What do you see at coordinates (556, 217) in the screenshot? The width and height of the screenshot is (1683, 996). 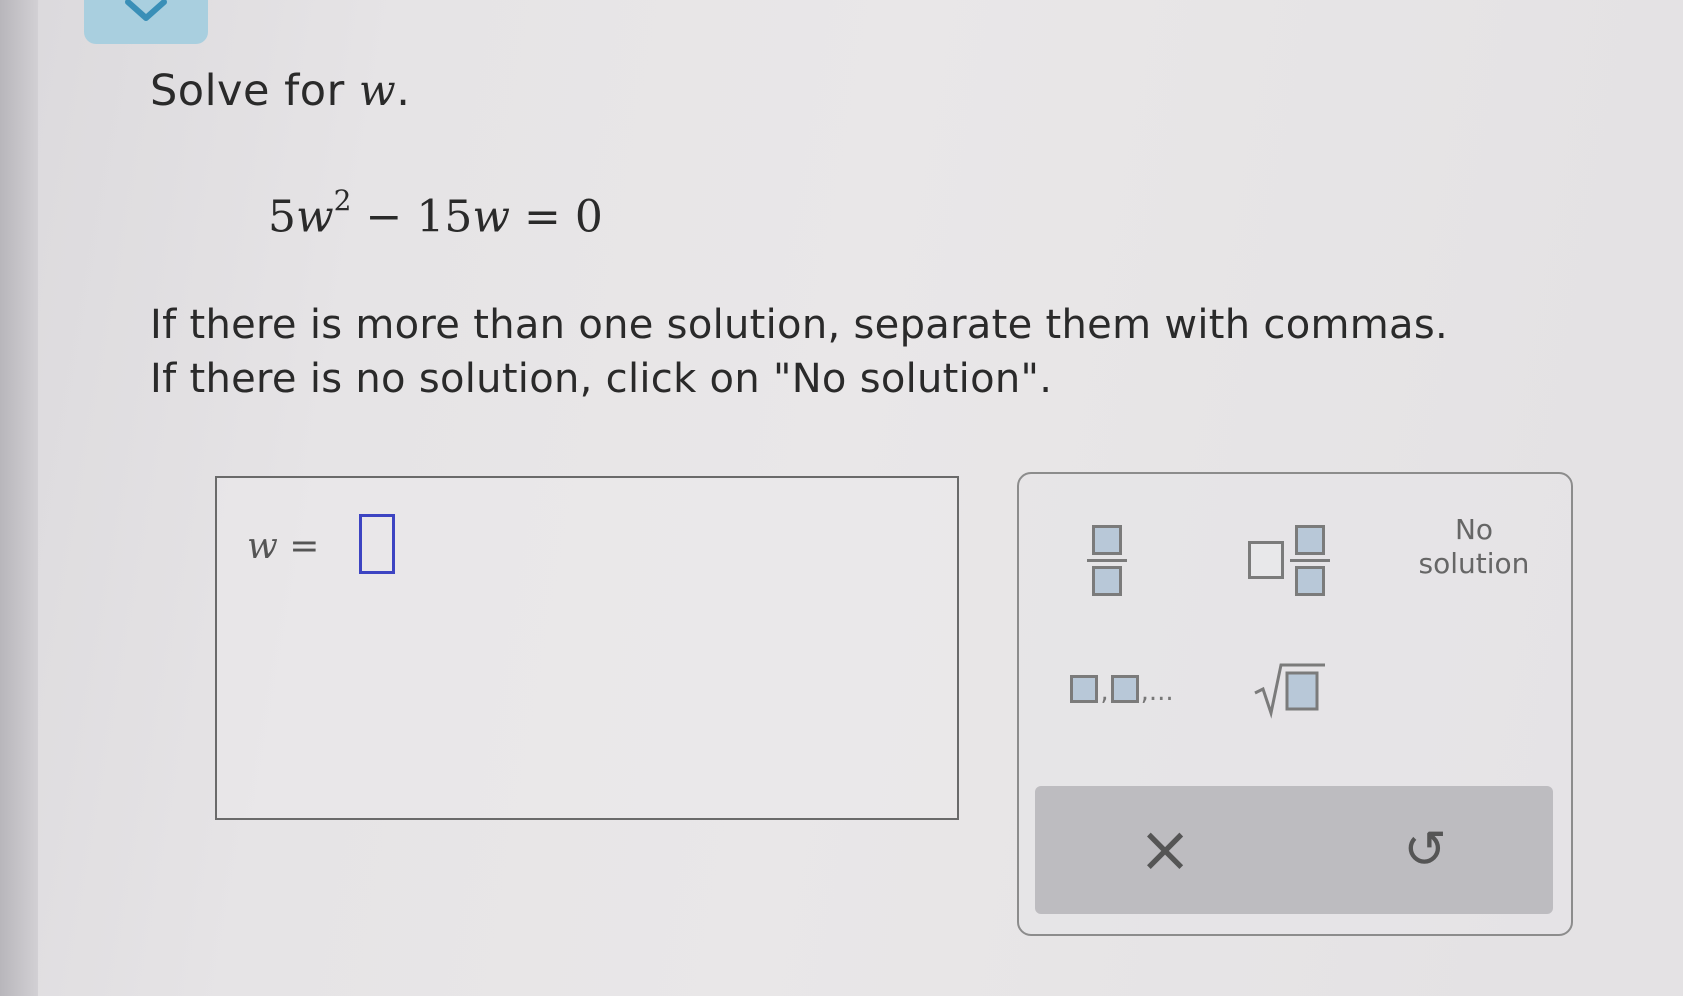 I see `equation-rhs: = 0` at bounding box center [556, 217].